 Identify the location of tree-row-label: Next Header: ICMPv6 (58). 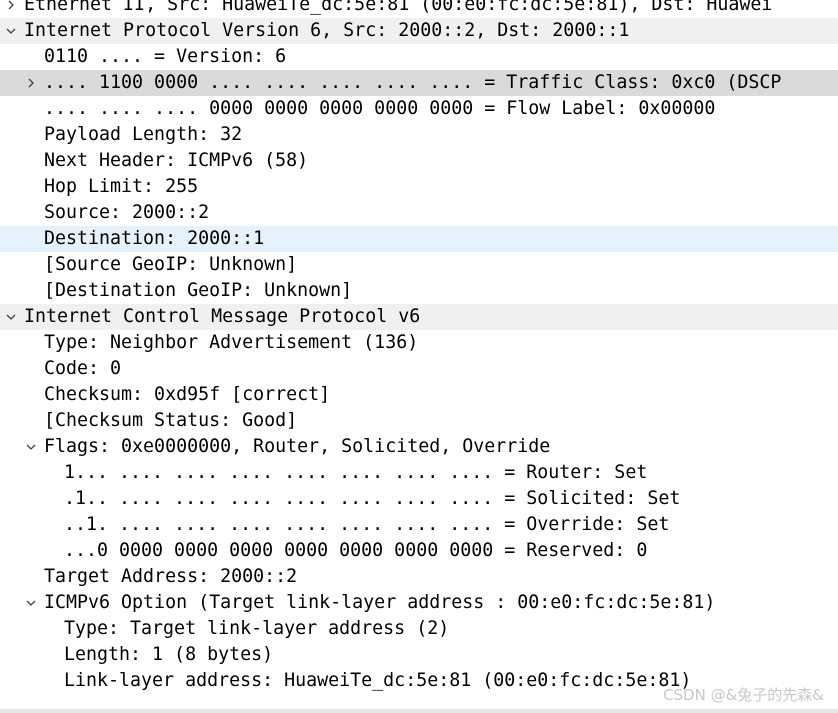
(176, 160).